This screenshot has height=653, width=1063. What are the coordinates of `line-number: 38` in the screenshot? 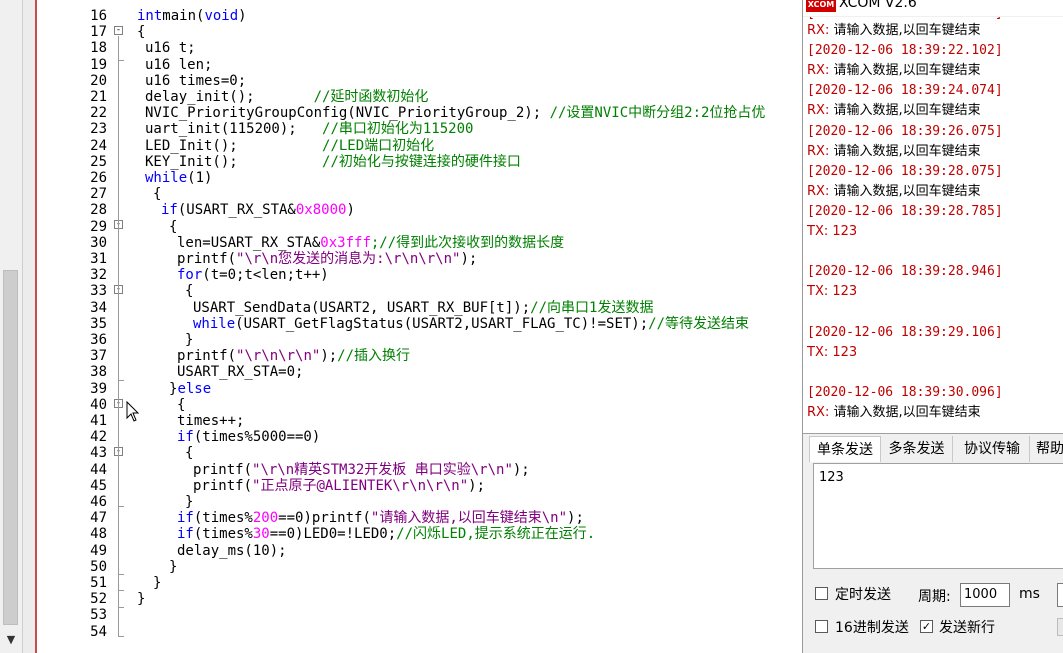 It's located at (98, 372).